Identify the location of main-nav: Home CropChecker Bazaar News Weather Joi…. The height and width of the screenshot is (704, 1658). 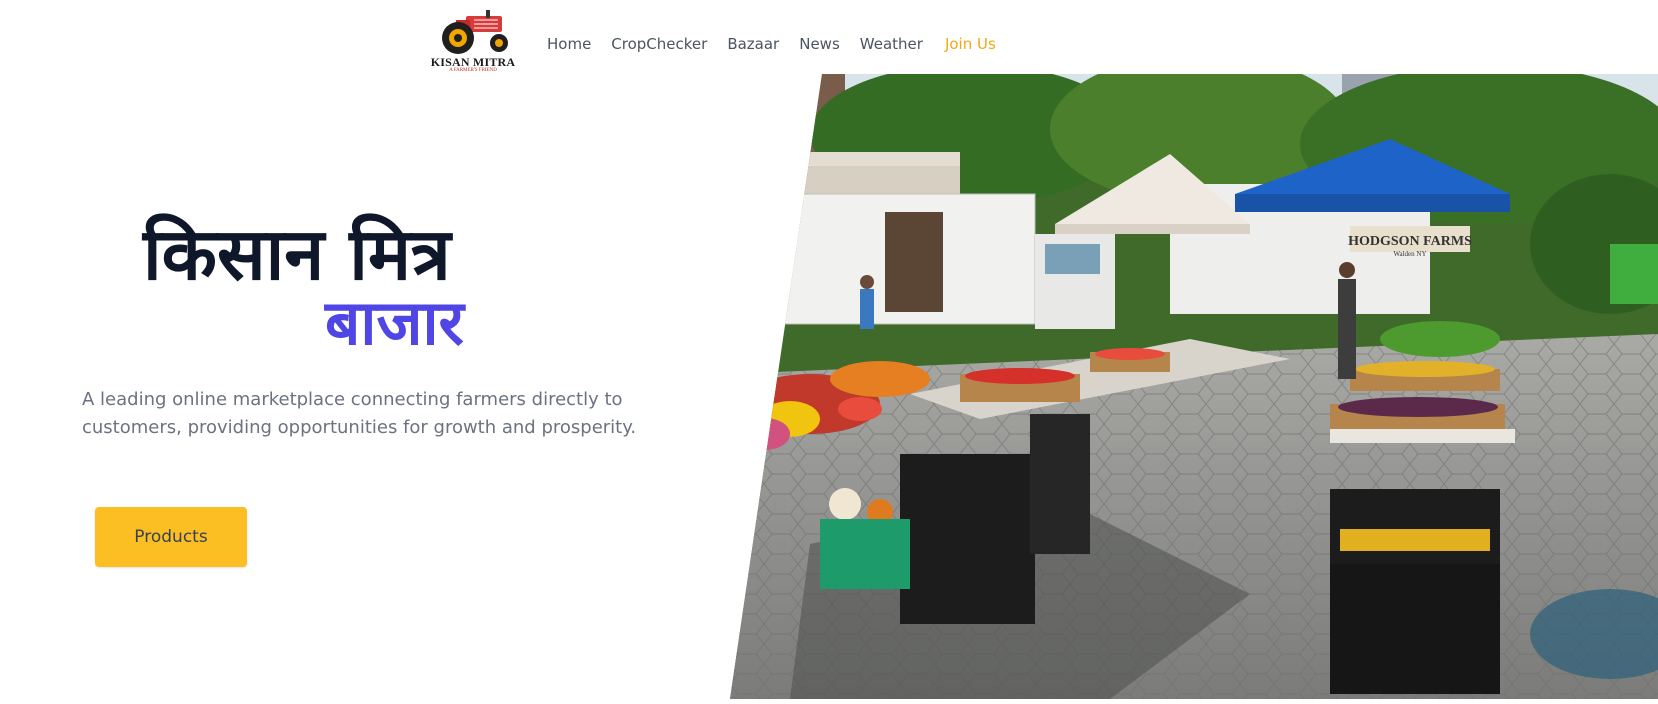
(781, 44).